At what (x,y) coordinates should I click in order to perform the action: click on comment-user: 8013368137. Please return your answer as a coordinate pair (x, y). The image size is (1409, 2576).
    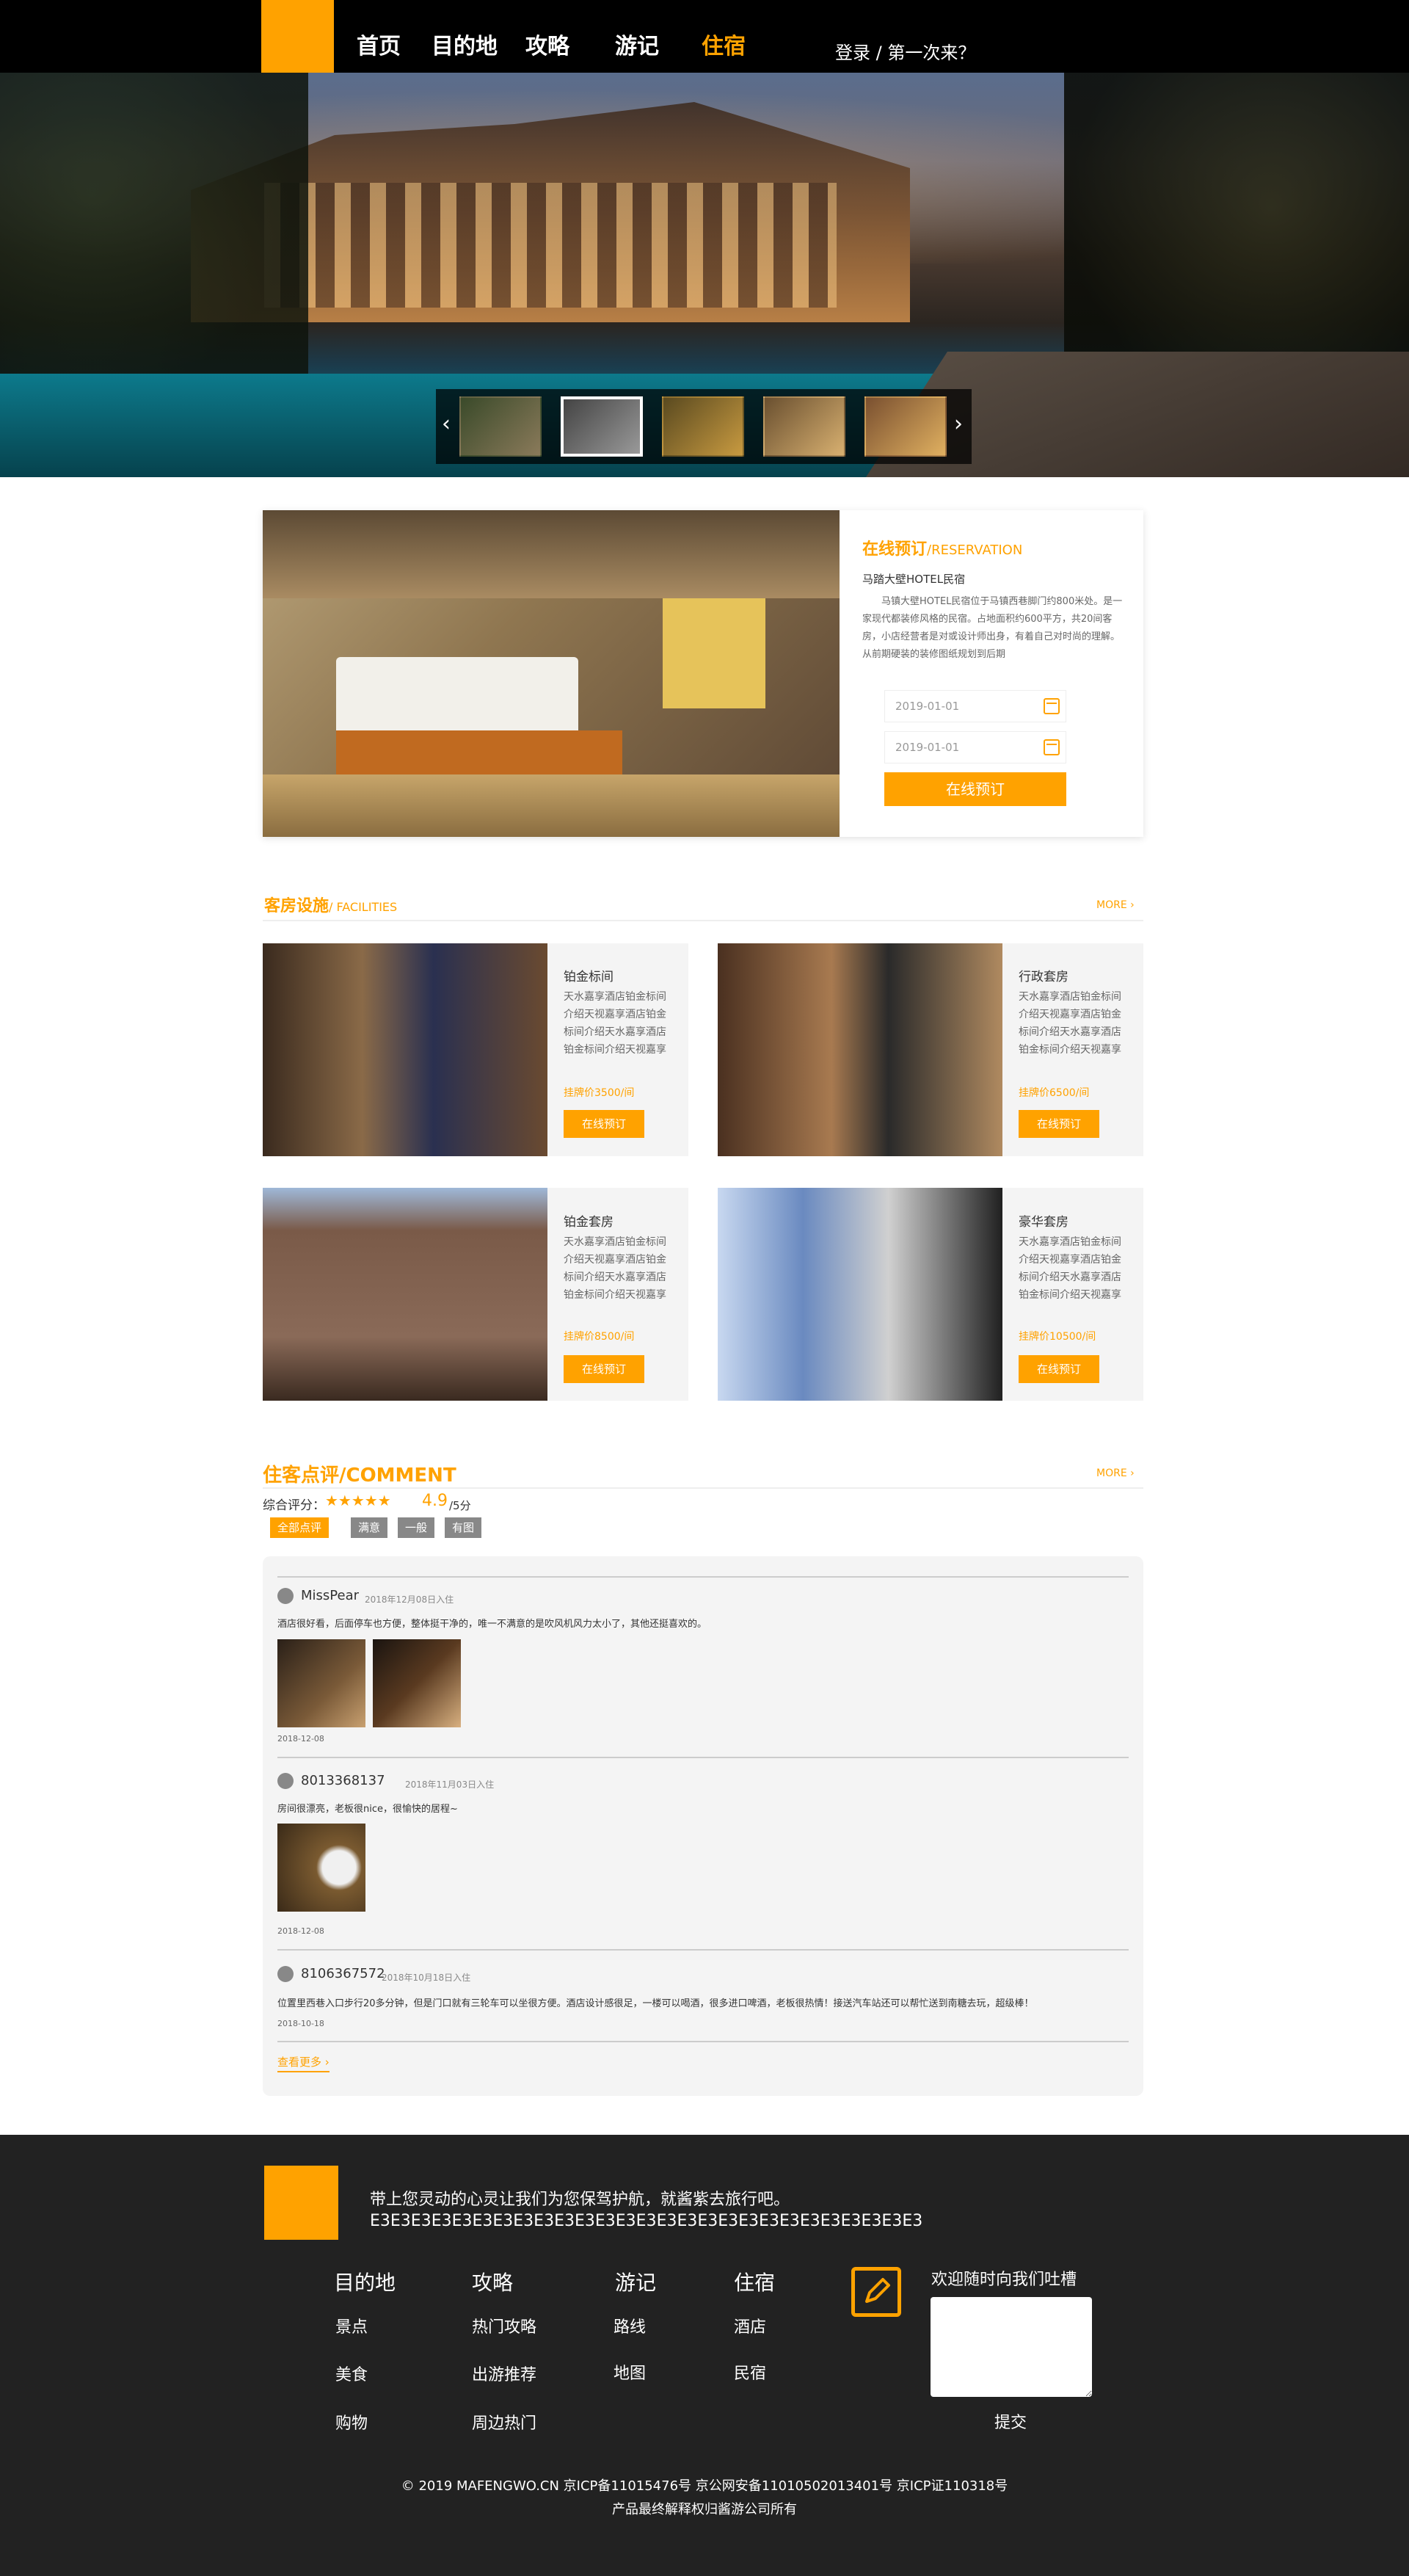
    Looking at the image, I should click on (343, 1781).